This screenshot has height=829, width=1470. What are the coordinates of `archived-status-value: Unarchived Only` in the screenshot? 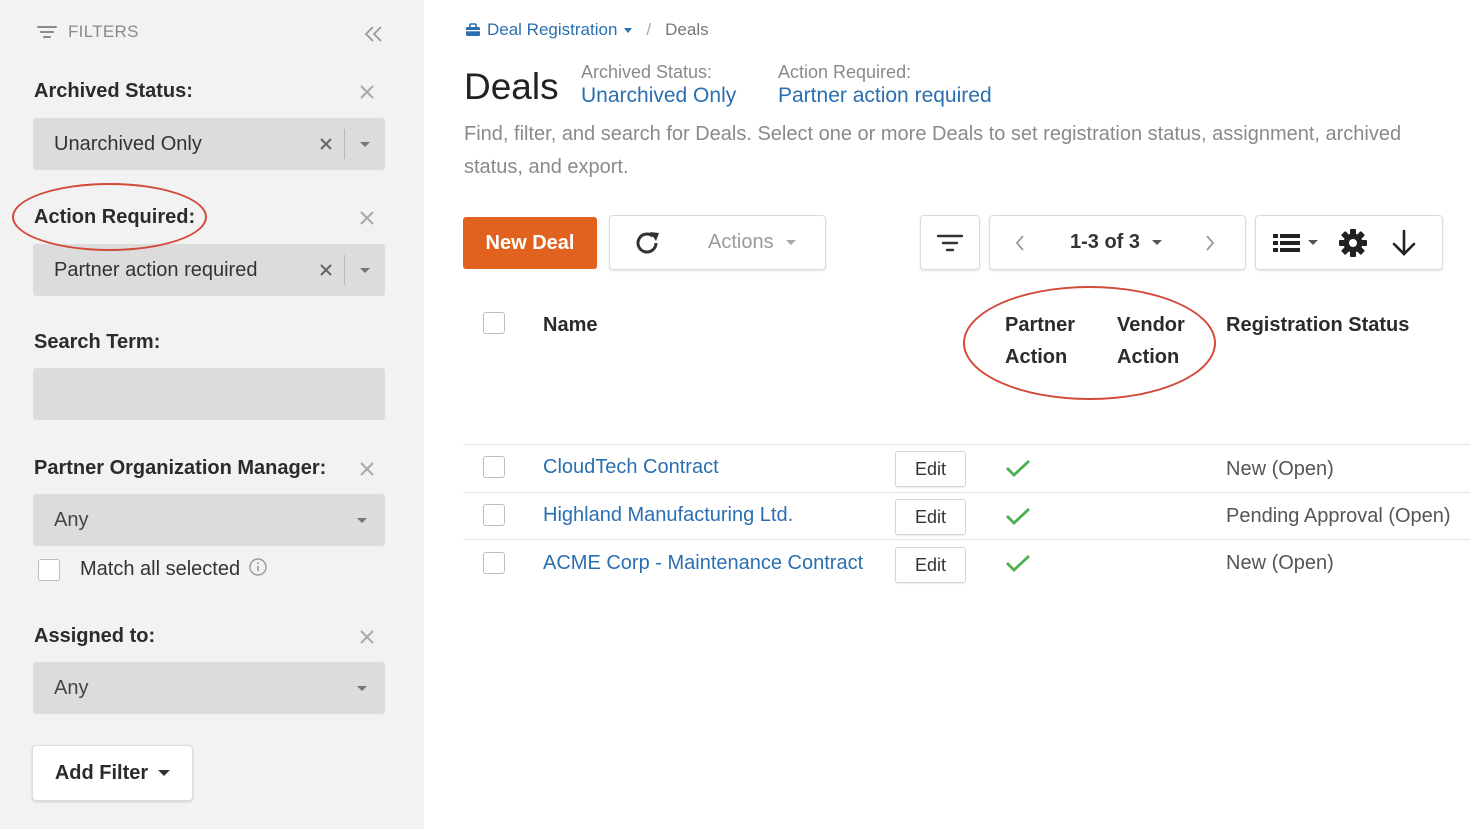 It's located at (128, 143).